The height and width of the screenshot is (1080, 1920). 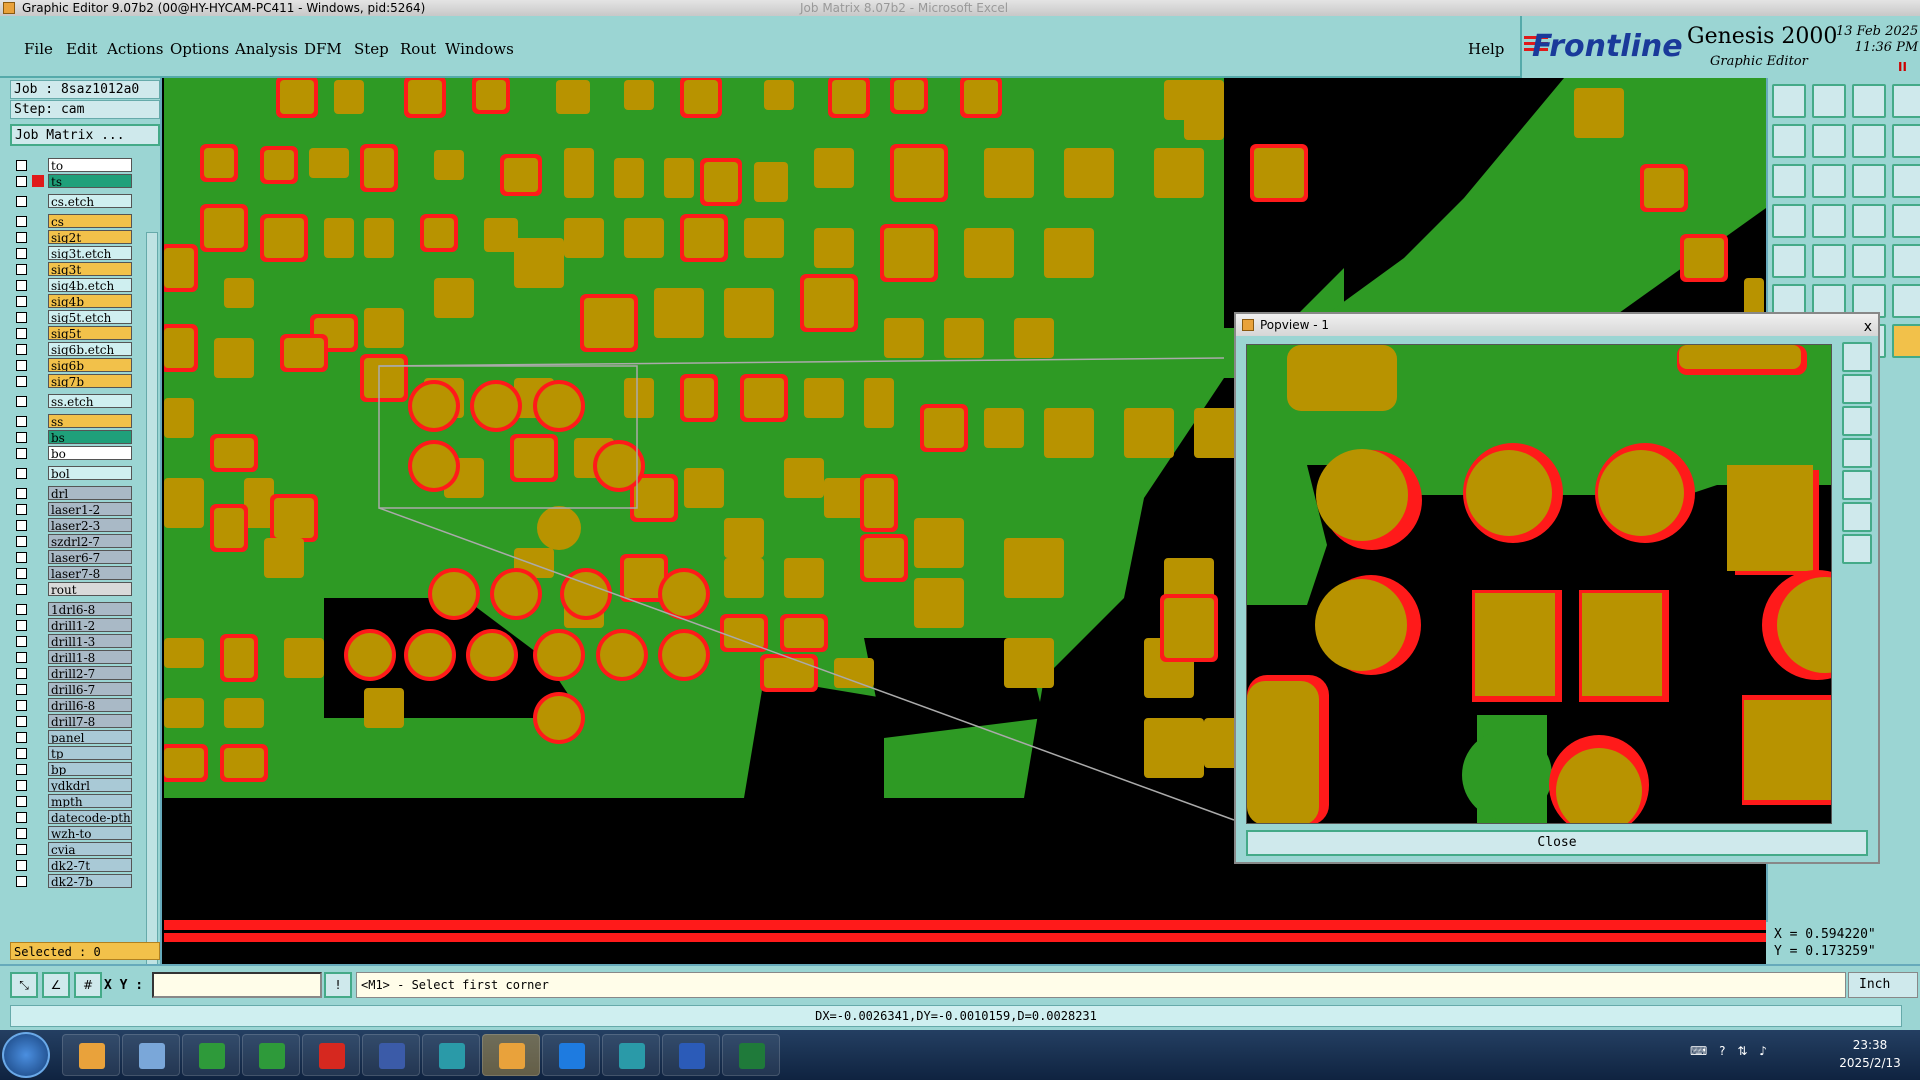 I want to click on query-icon, so click(x=1906, y=181).